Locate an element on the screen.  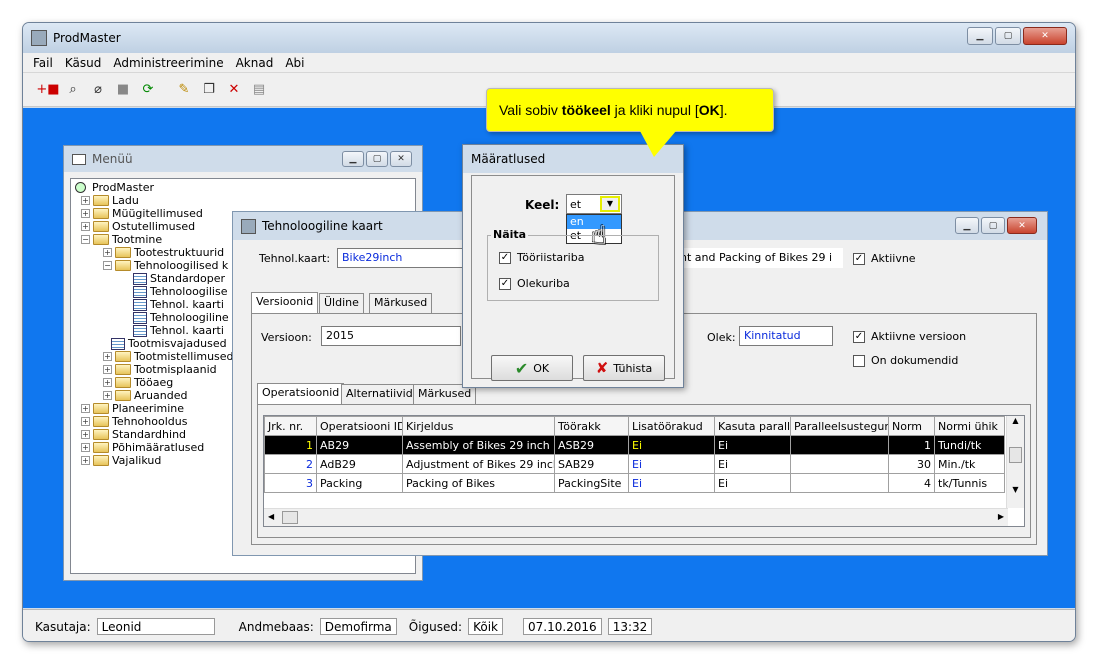
eraser-icon: ⌀ is located at coordinates (98, 90).